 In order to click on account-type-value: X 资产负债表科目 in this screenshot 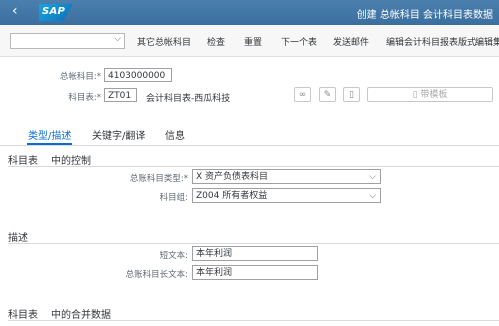, I will do `click(232, 177)`.